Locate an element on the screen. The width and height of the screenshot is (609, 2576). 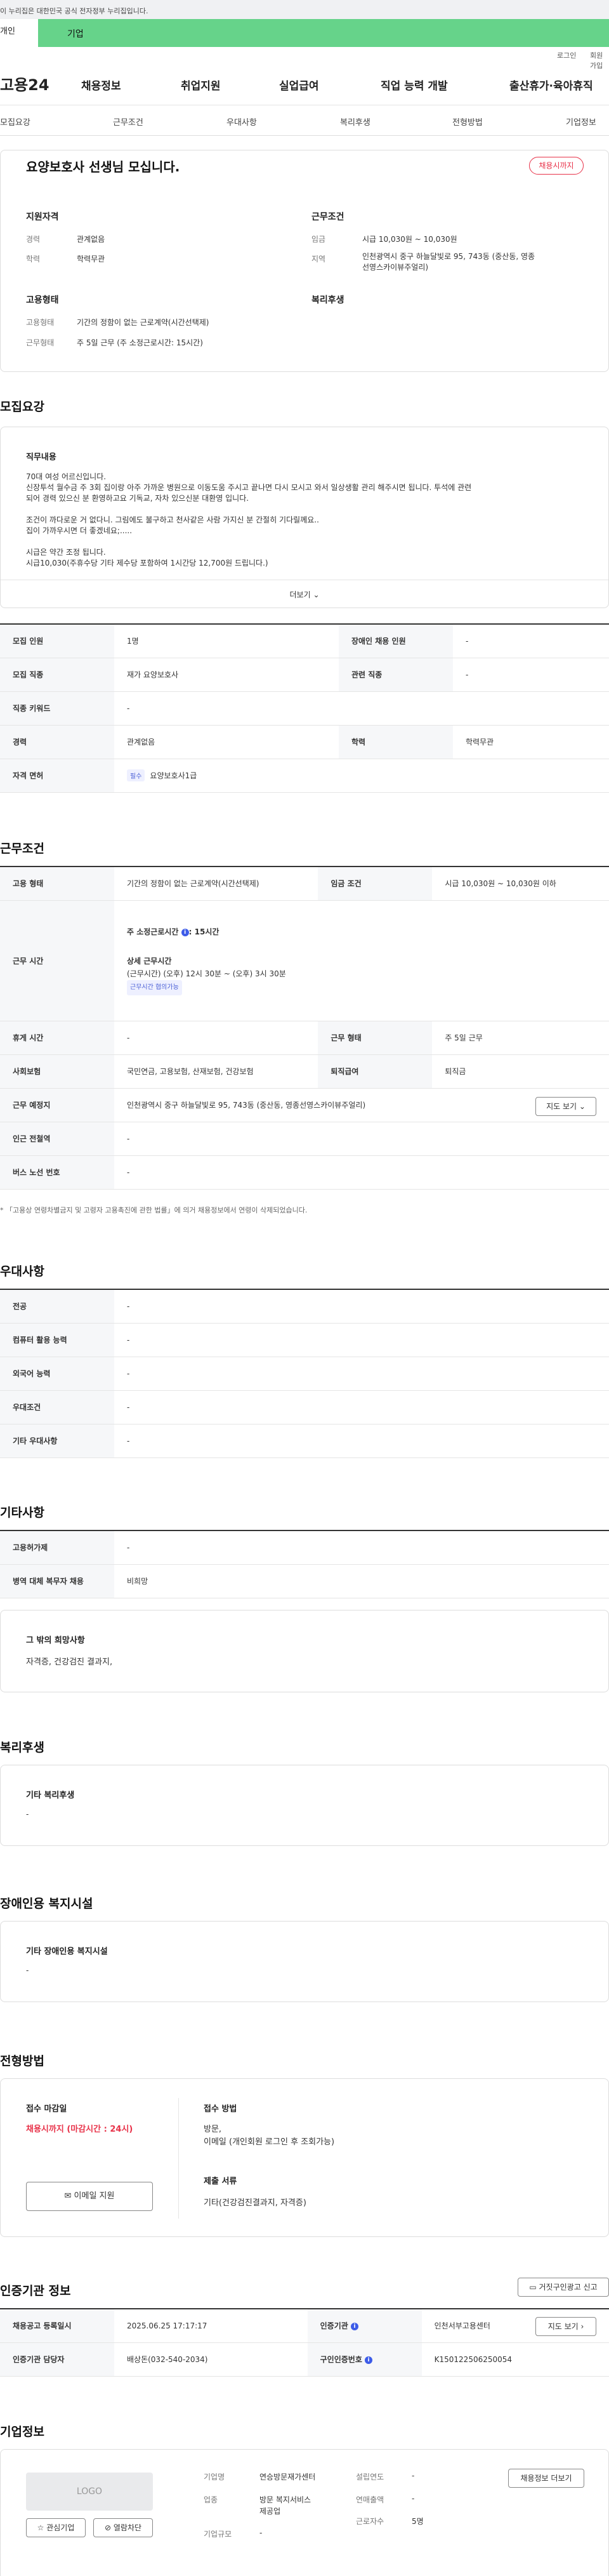
table-row: 인근 전철역 - is located at coordinates (304, 1139).